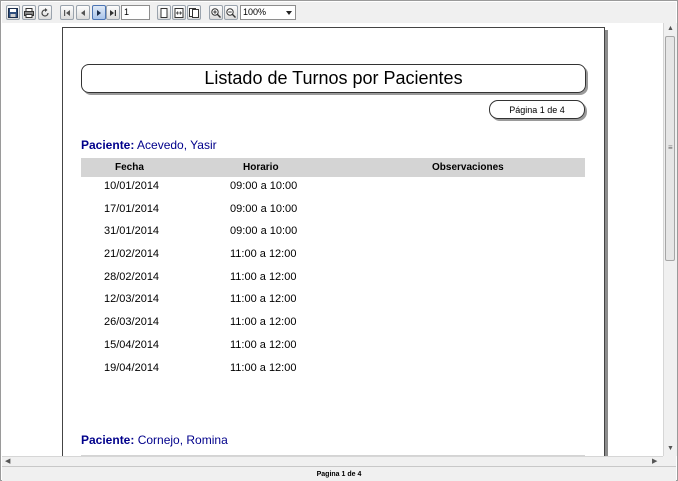 This screenshot has height=481, width=678. I want to click on multi-page-icon, so click(194, 12).